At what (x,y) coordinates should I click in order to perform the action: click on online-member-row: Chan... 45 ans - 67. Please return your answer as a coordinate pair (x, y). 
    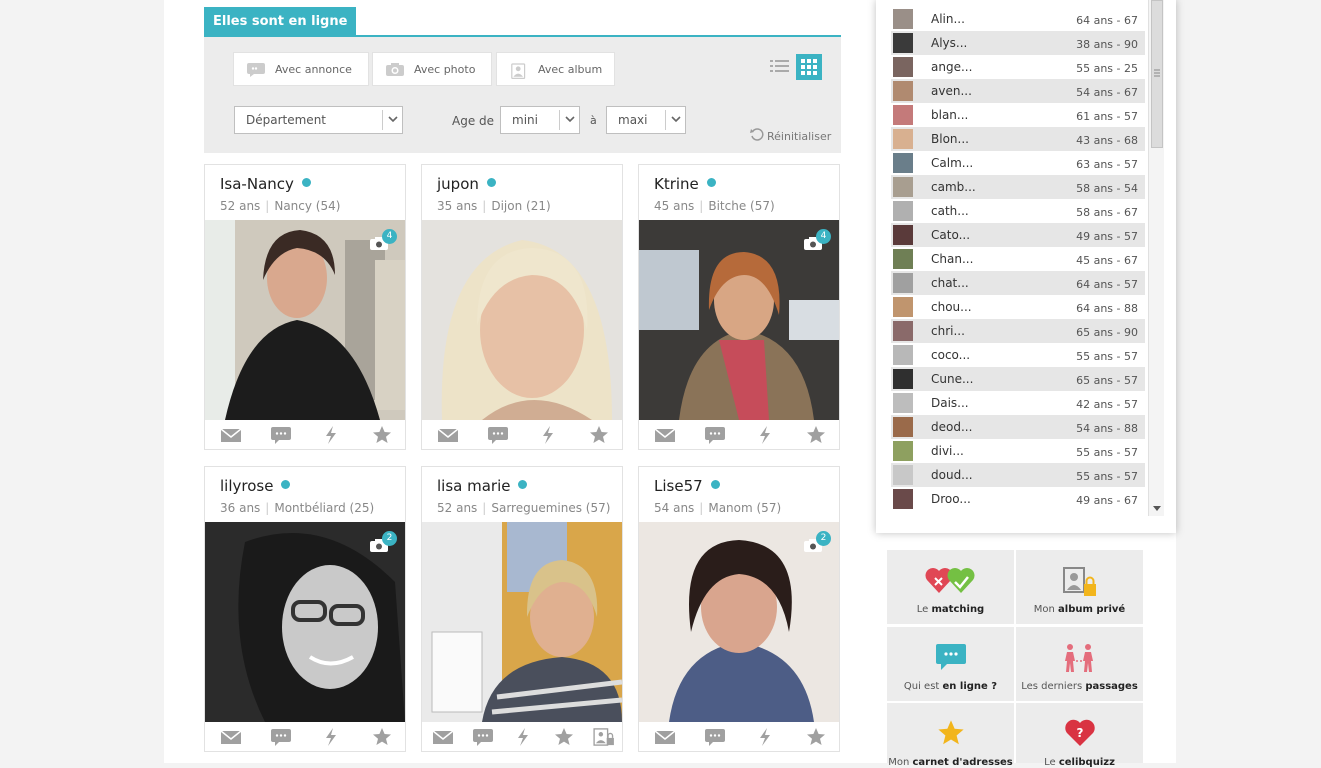
    Looking at the image, I should click on (1018, 259).